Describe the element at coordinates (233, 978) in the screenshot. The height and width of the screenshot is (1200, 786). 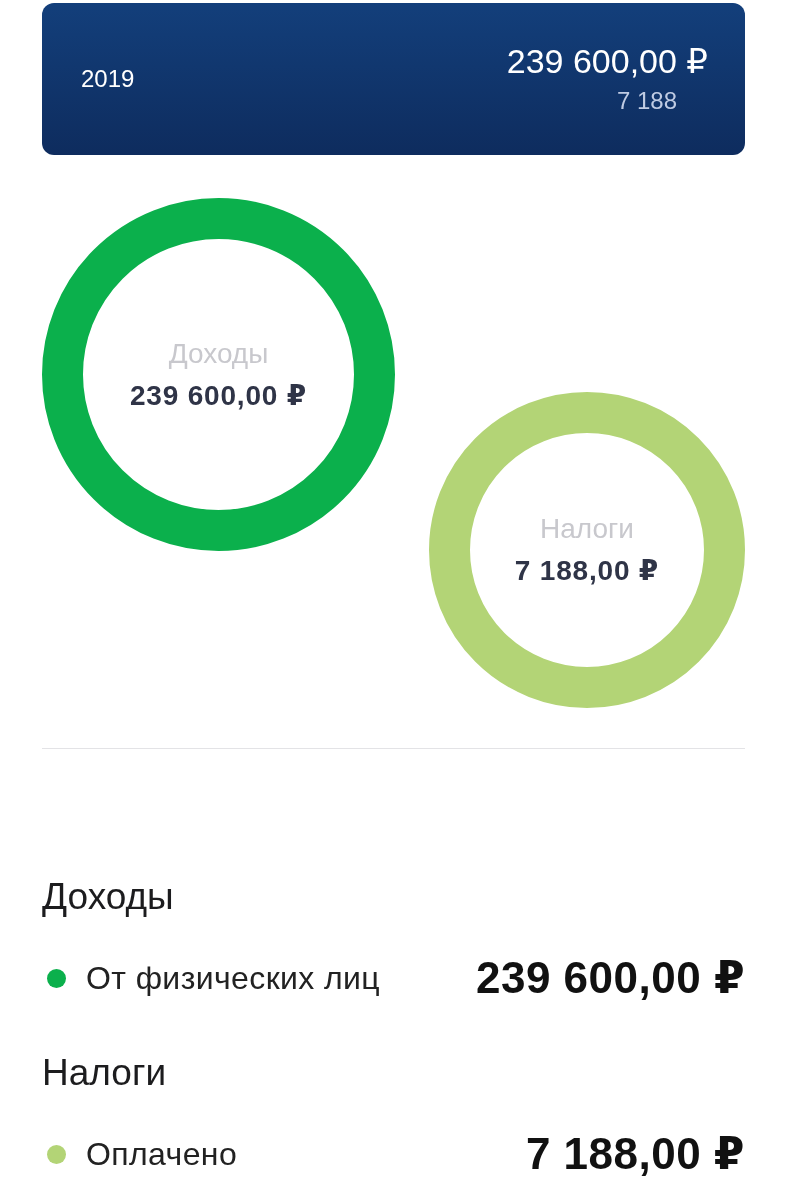
I see `item-label: От физических лиц` at that location.